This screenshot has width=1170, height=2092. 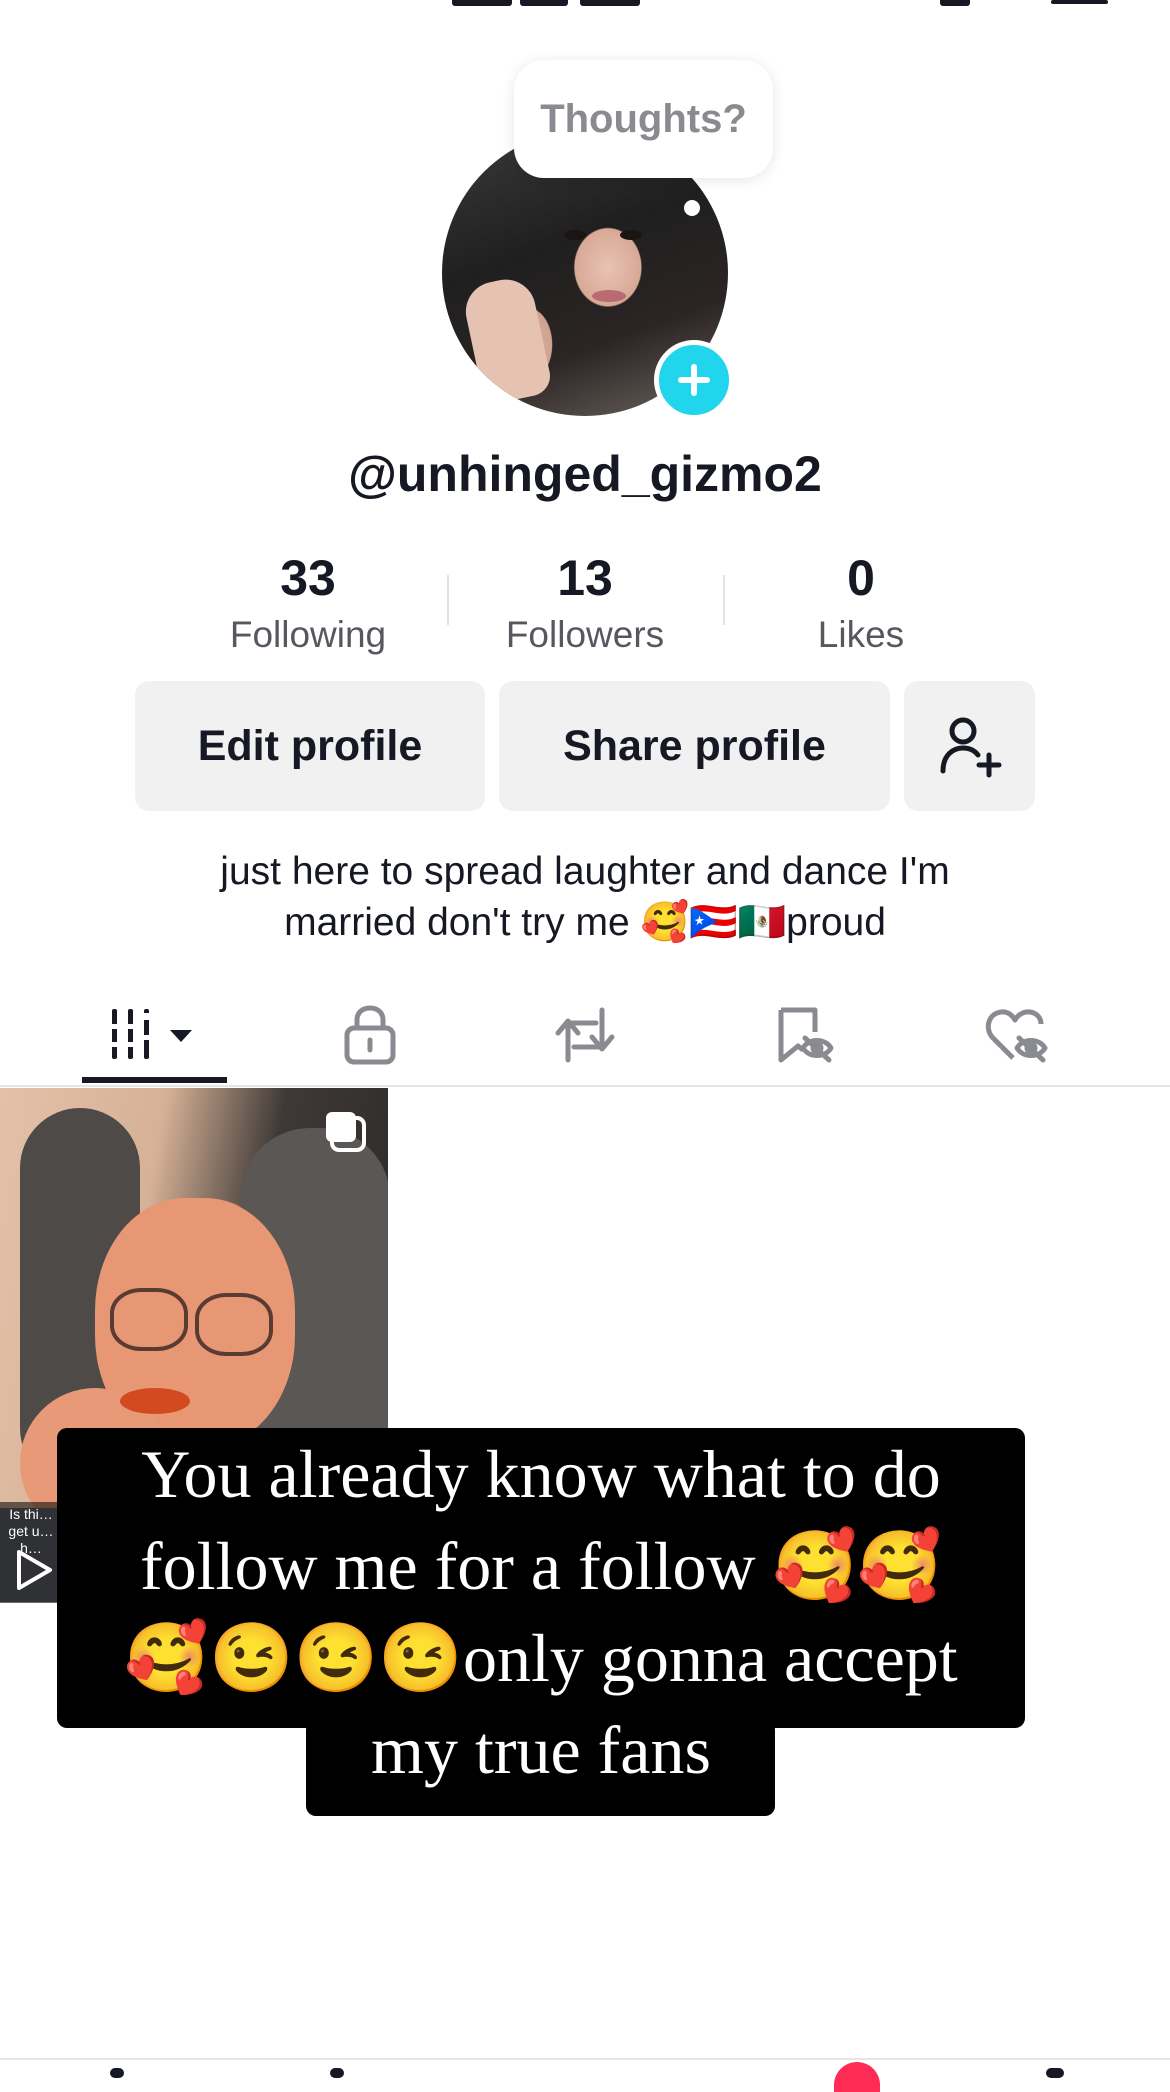 I want to click on heart-hidden-icon, so click(x=1016, y=1036).